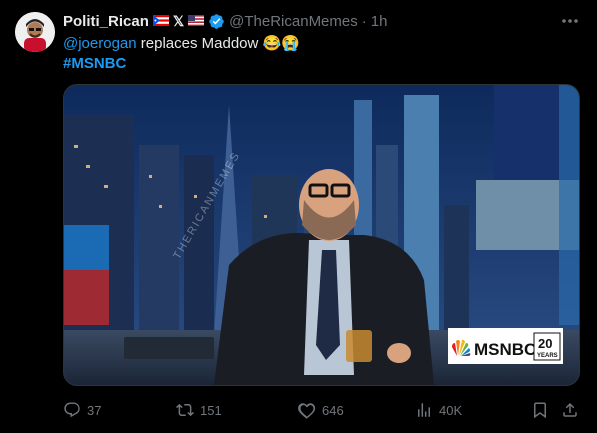 This screenshot has height=433, width=597. I want to click on tweet-line-1: @joerogan replaces Maddow 😂😭, so click(181, 44).